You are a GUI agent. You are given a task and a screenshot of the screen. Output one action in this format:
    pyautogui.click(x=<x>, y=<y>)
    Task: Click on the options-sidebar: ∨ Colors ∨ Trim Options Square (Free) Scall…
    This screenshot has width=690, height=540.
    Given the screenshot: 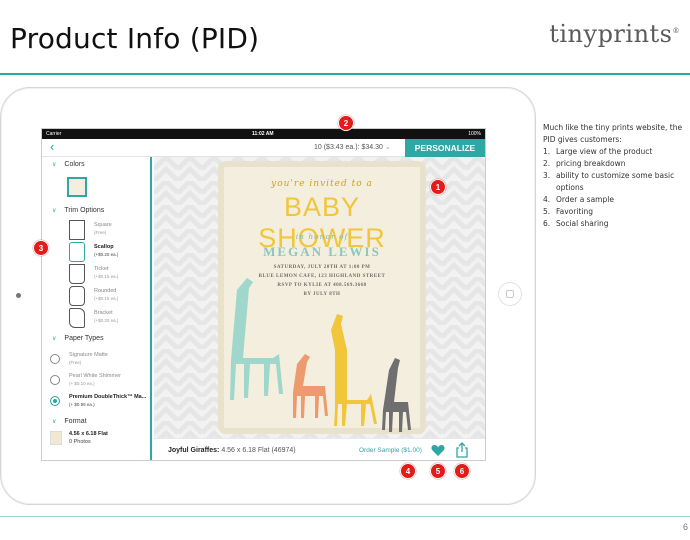 What is the action you would take?
    pyautogui.click(x=97, y=308)
    